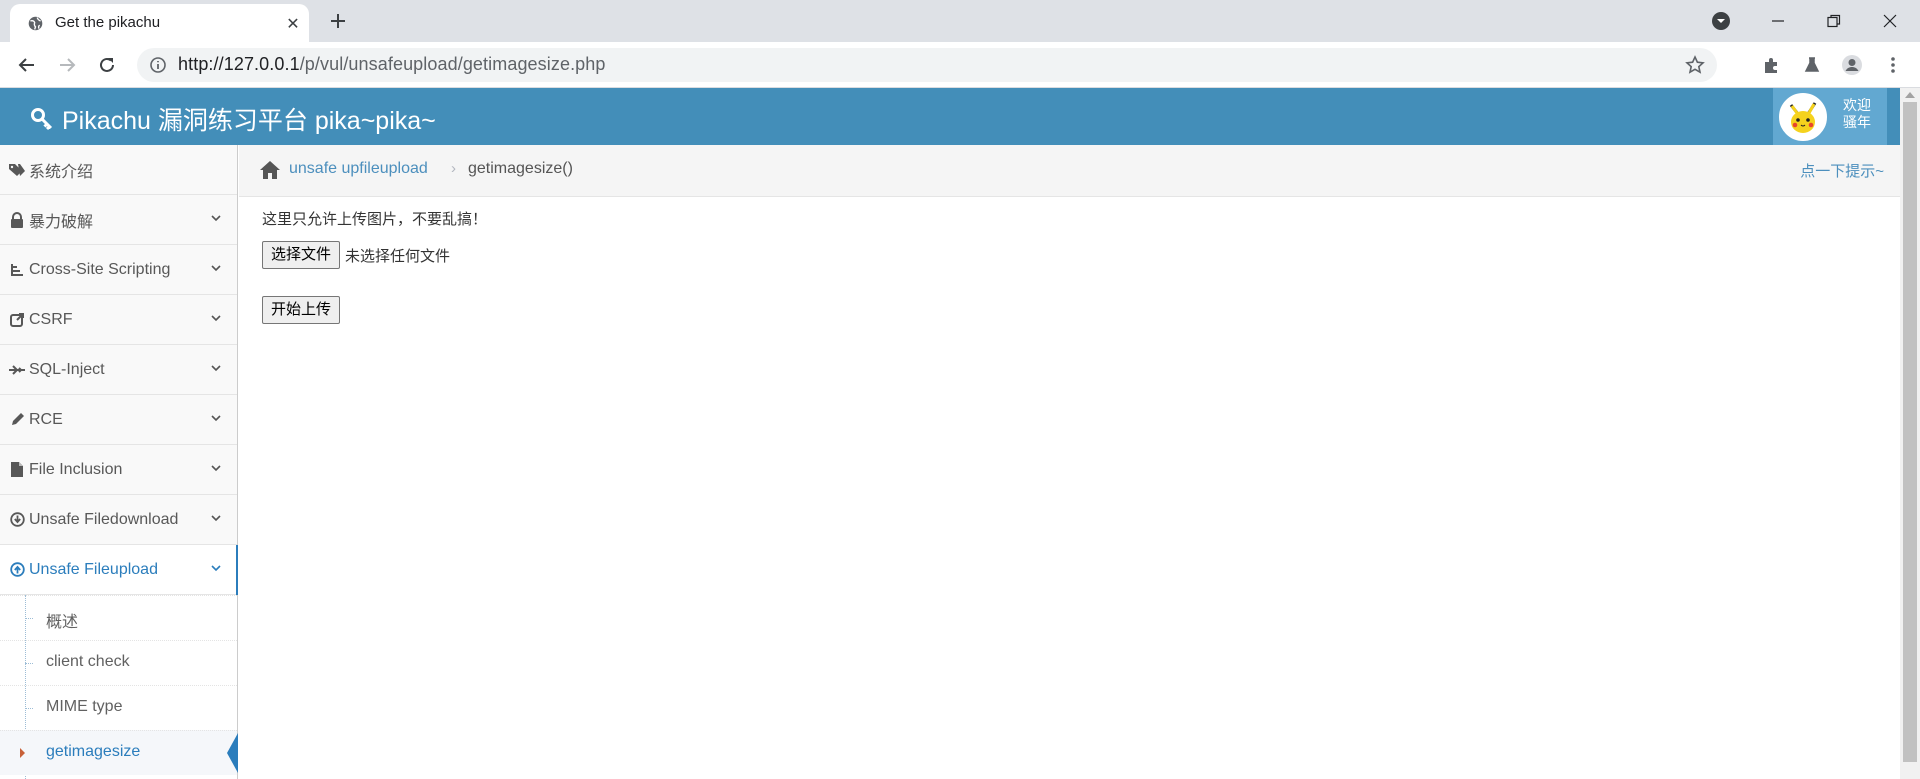 The image size is (1920, 779). Describe the element at coordinates (107, 65) in the screenshot. I see `reload-icon` at that location.